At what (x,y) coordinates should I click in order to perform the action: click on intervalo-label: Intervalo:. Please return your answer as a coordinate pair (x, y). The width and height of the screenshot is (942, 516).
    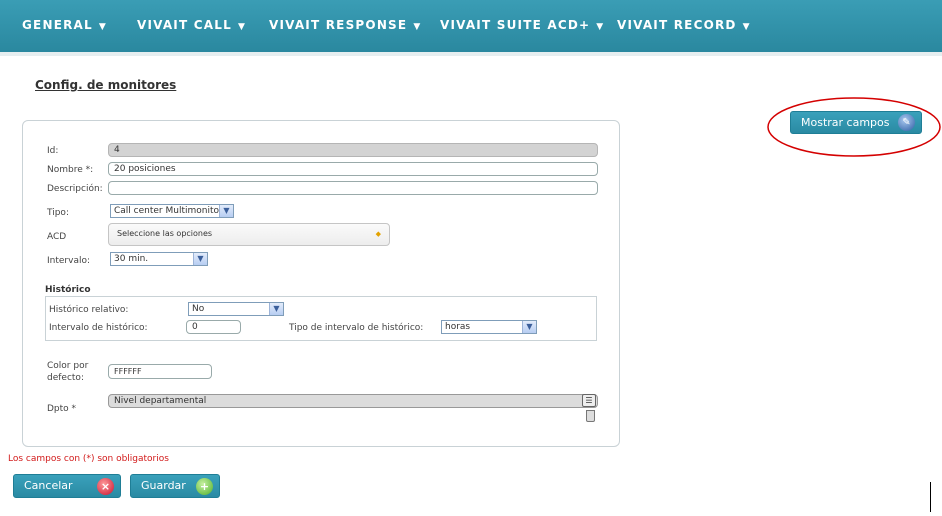
    Looking at the image, I should click on (69, 261).